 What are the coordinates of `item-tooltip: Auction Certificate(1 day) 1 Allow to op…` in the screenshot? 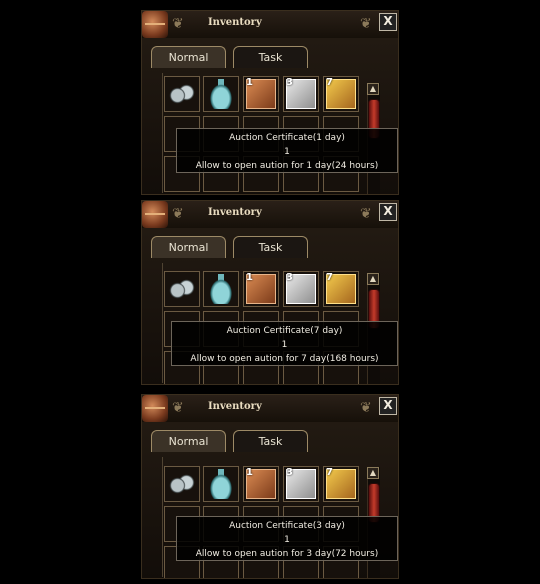 It's located at (287, 150).